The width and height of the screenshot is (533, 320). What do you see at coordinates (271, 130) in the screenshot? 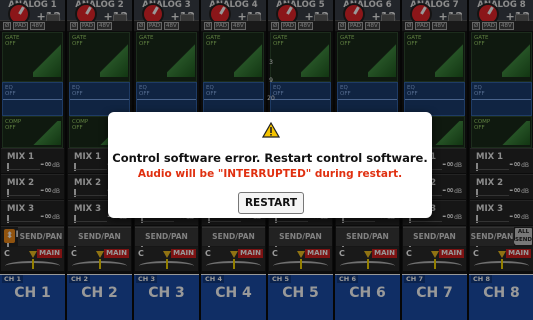
I see `warning-icon` at bounding box center [271, 130].